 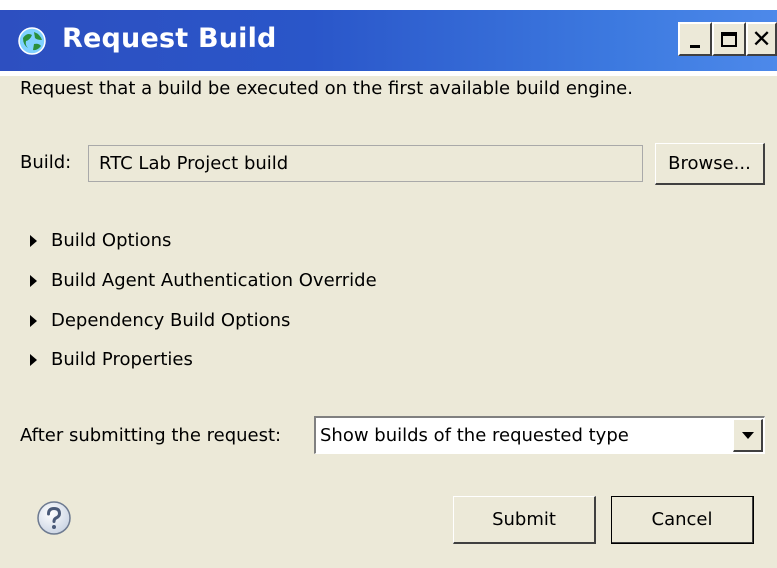 I want to click on close-icon: ✕, so click(x=761, y=39).